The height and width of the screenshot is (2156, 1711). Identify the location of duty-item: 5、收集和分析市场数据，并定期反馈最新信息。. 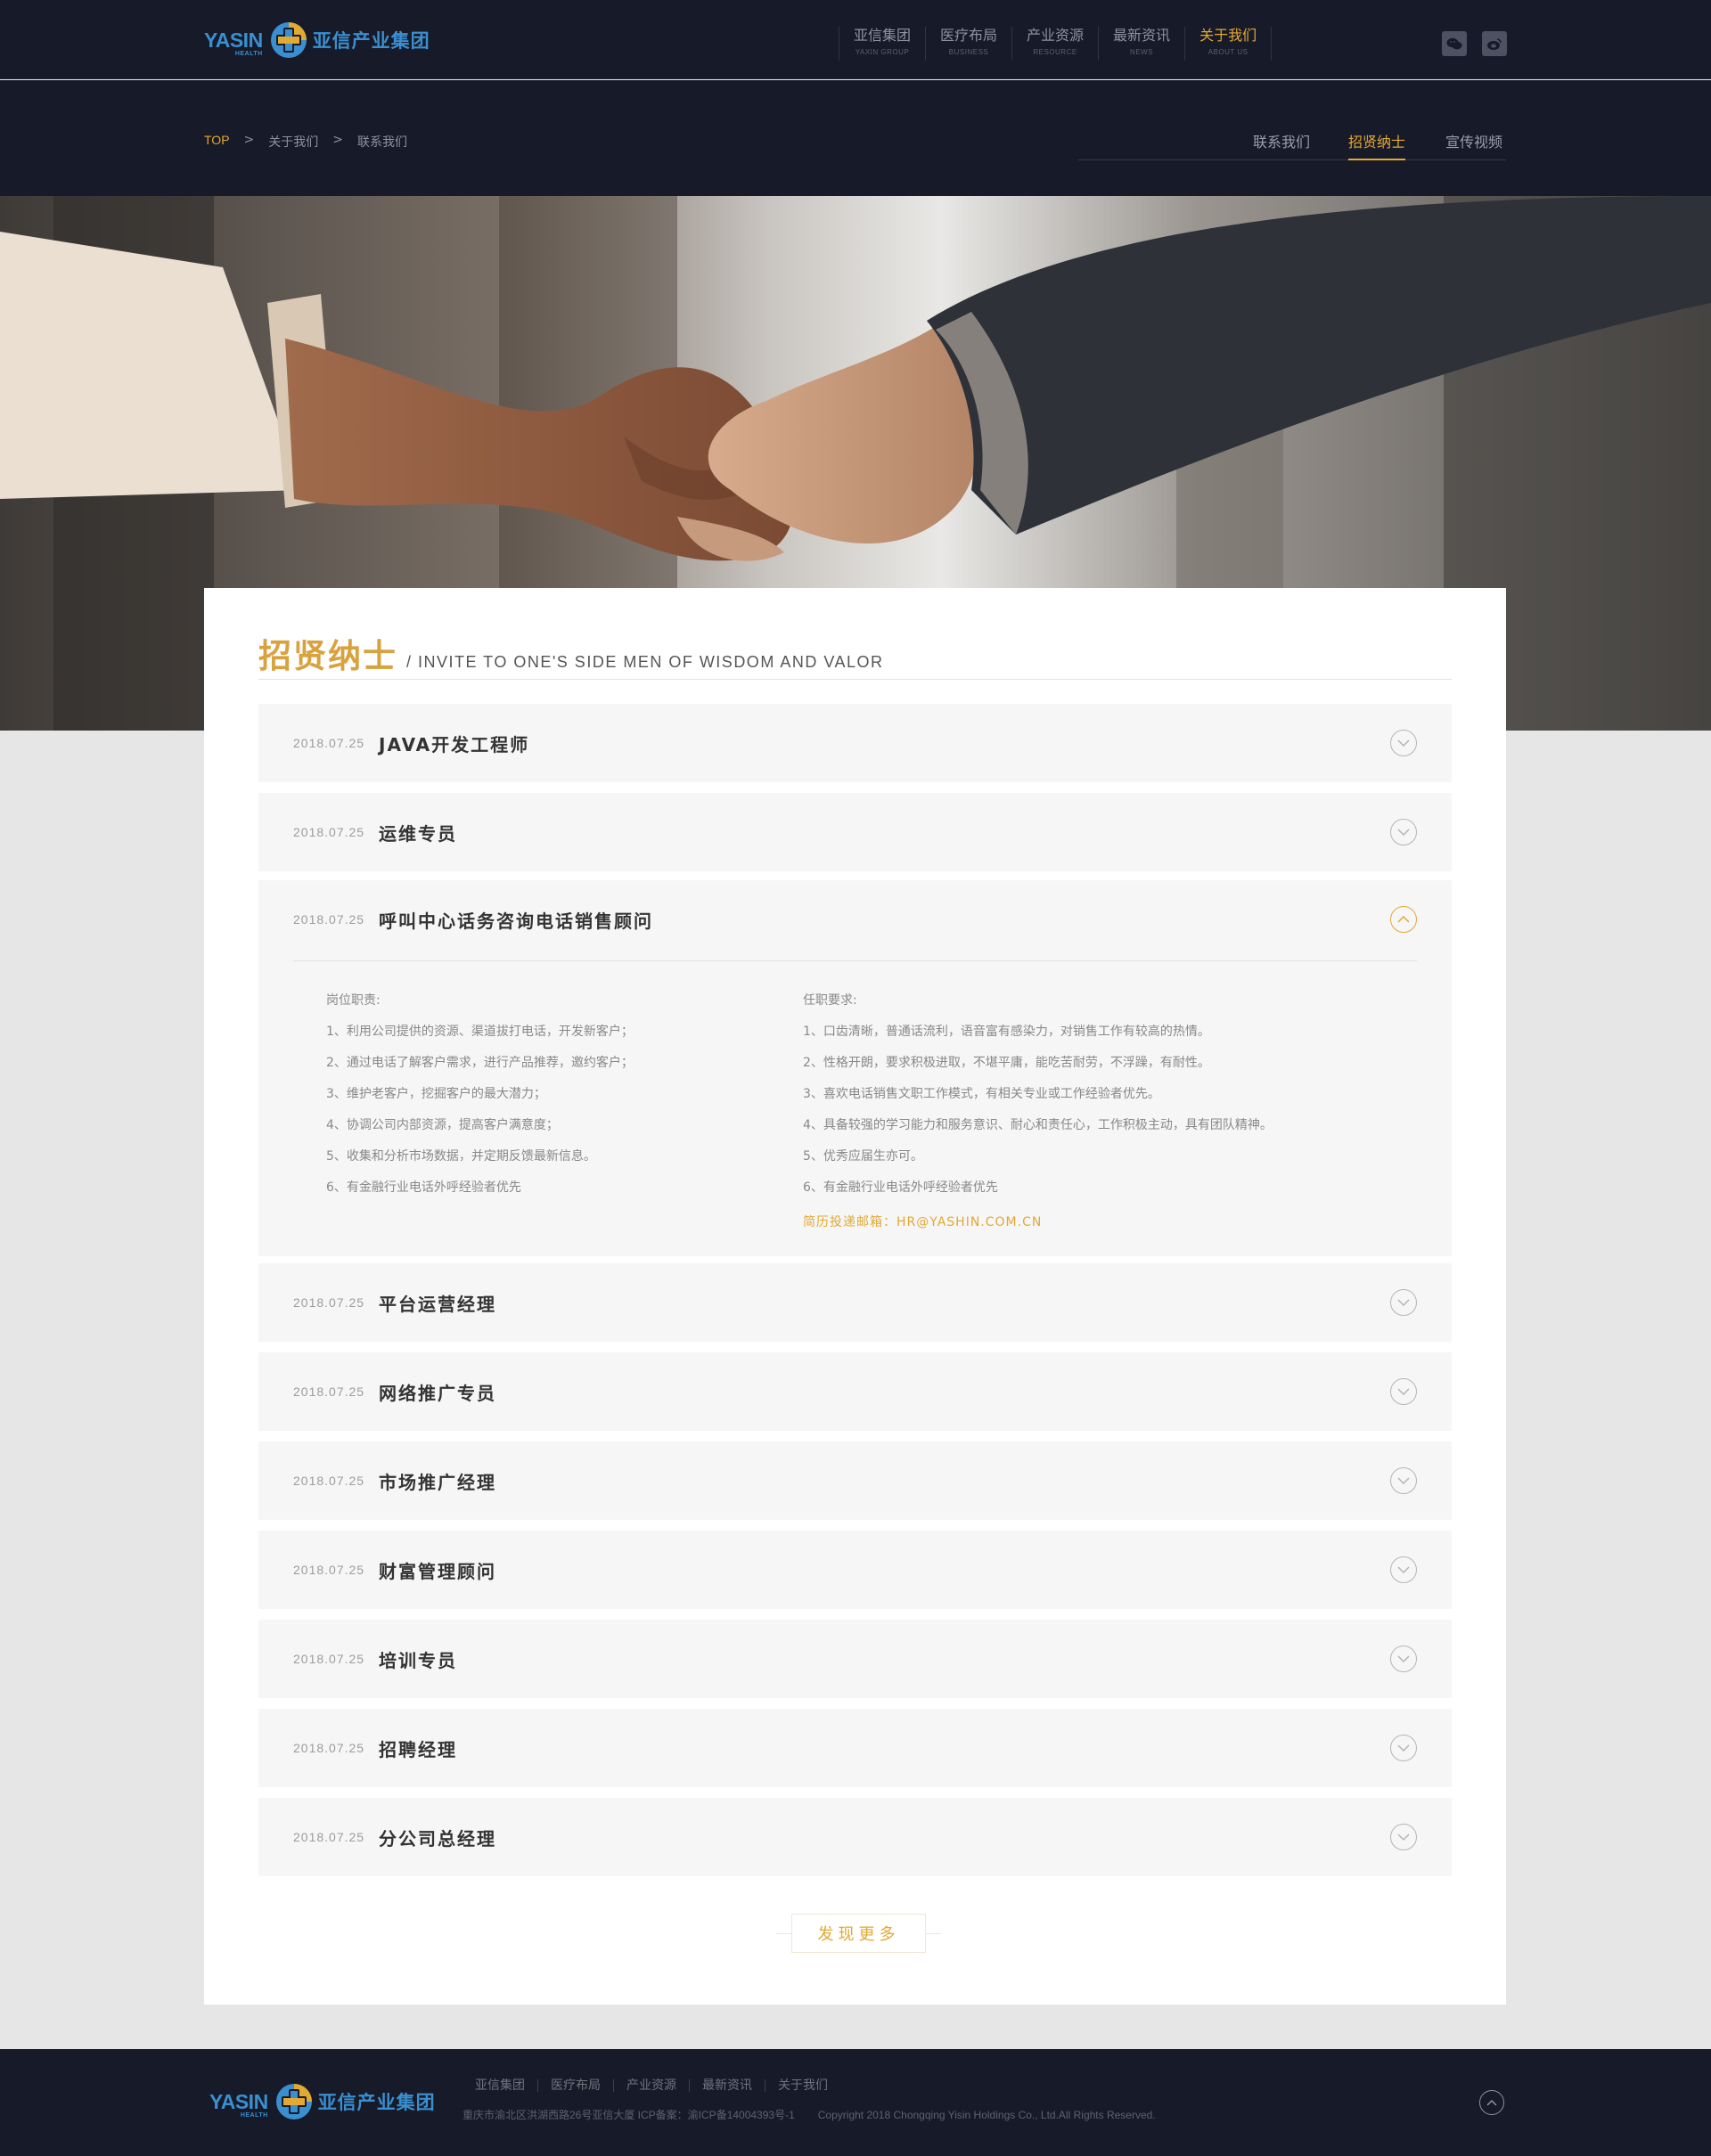
(461, 1156).